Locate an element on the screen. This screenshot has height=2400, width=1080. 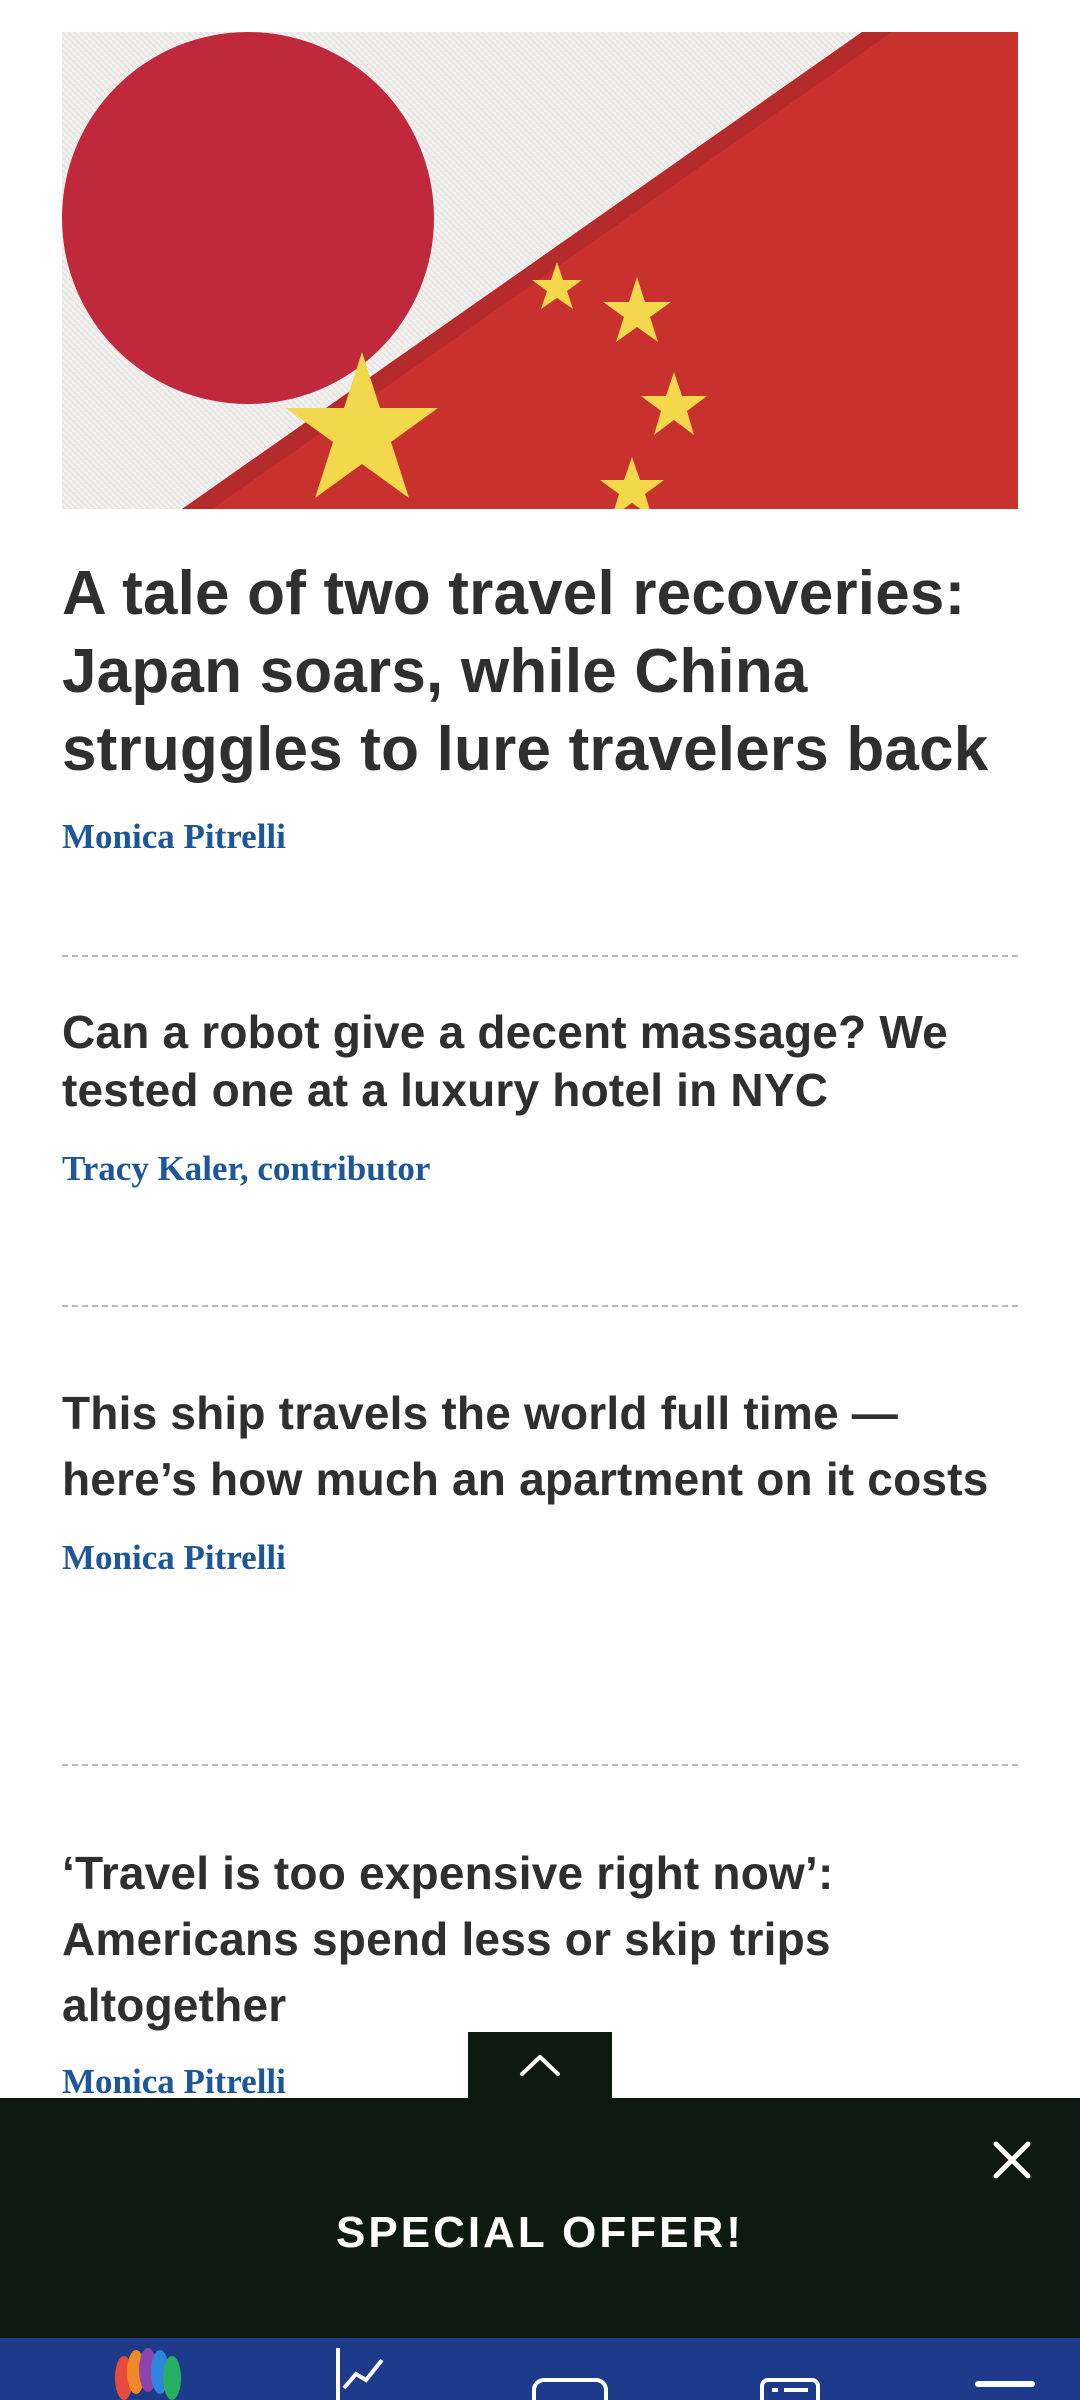
nav-menu is located at coordinates (1005, 2369).